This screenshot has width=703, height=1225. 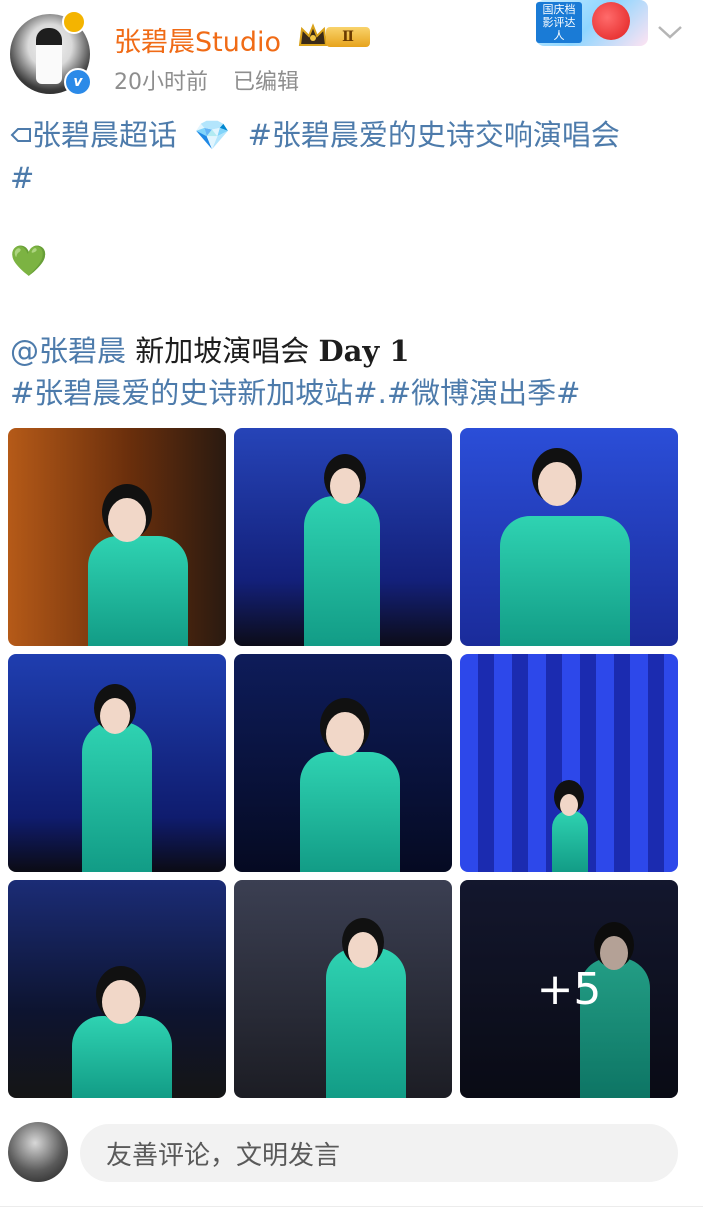 I want to click on edited-label: 已编辑, so click(x=266, y=82).